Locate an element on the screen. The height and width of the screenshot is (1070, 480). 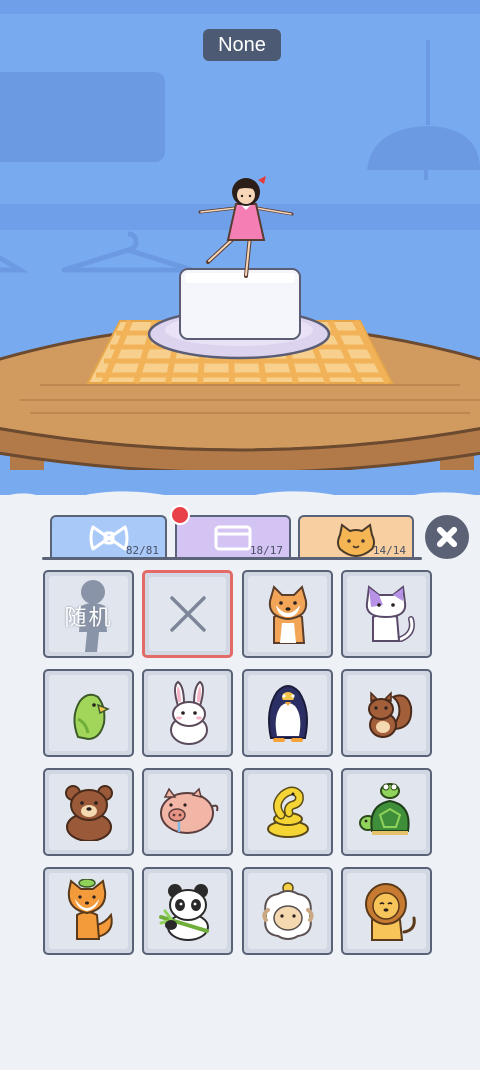
grid-item-penguin is located at coordinates (287, 713).